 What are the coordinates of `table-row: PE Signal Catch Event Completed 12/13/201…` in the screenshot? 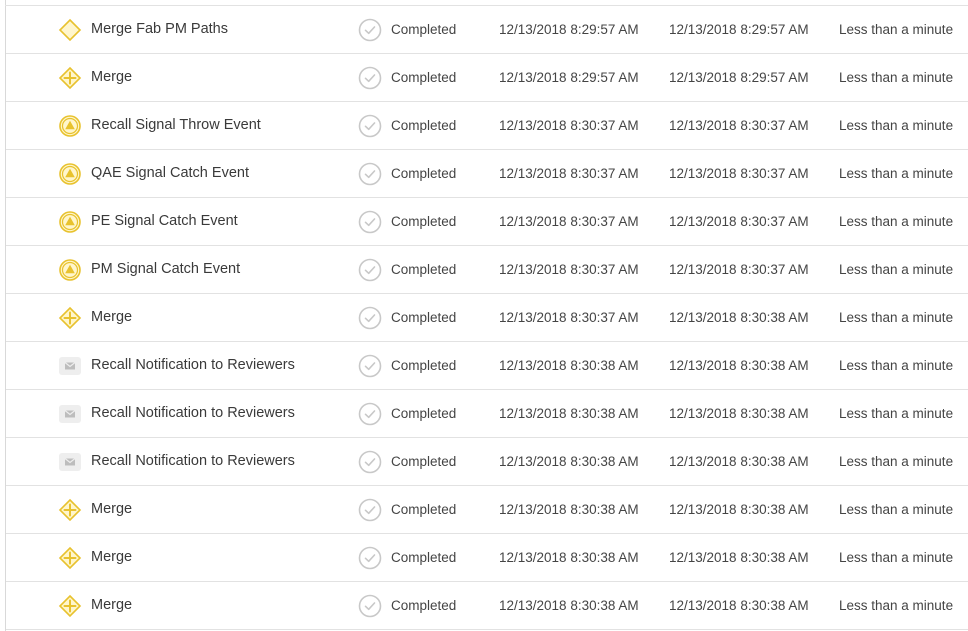 It's located at (487, 222).